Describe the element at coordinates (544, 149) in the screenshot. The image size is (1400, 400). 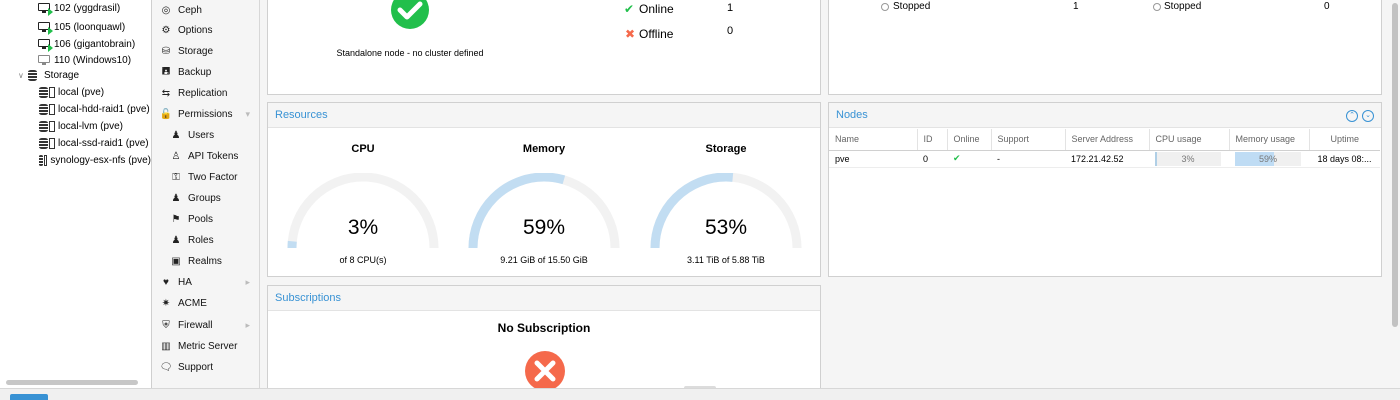
I see `gauge-title-memory: Memory` at that location.